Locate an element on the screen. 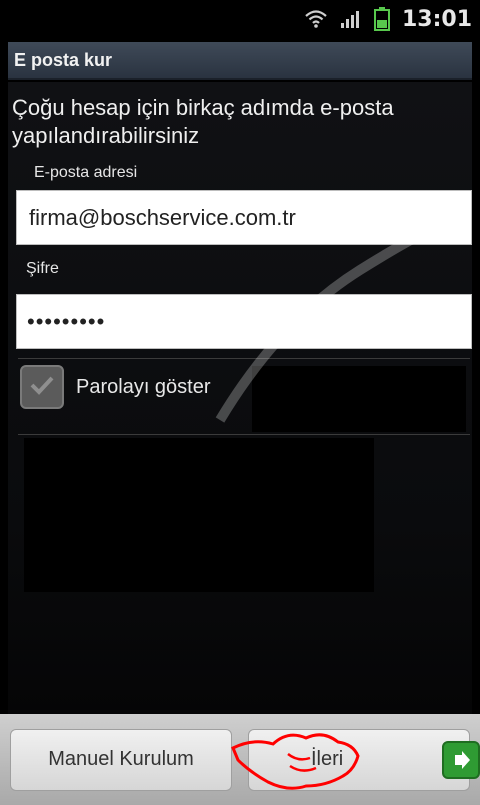  redacted-block is located at coordinates (359, 399).